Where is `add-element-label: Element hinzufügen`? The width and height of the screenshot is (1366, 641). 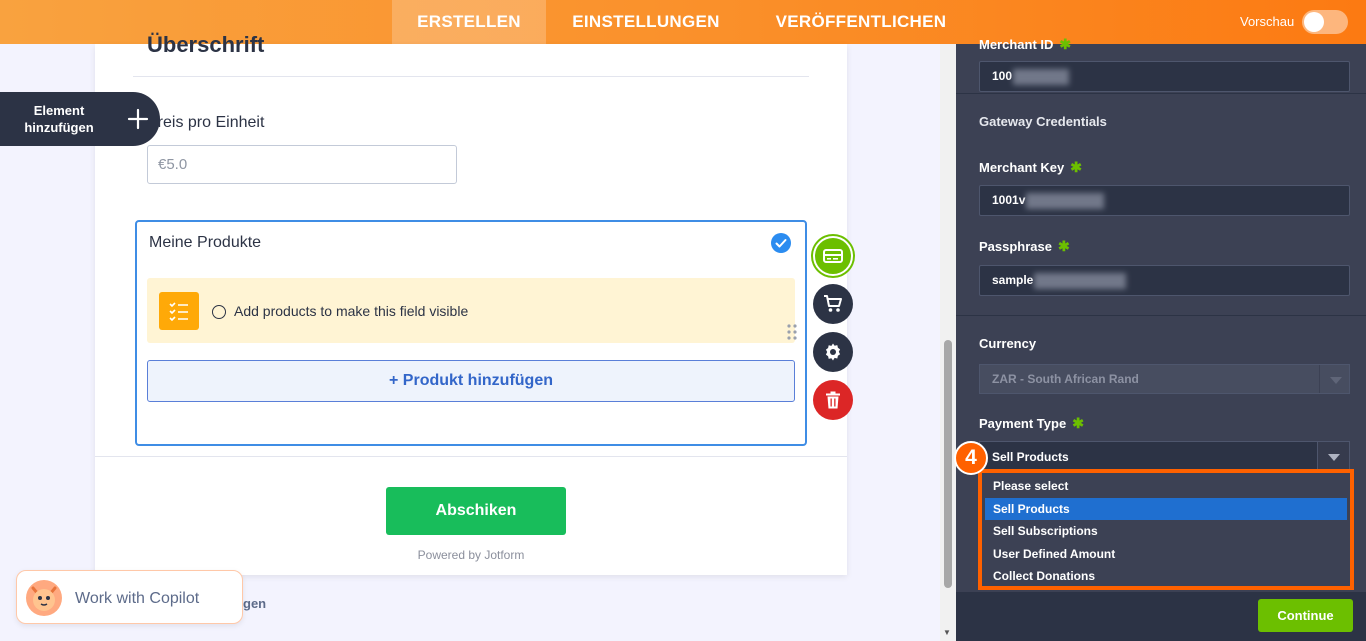 add-element-label: Element hinzufügen is located at coordinates (59, 119).